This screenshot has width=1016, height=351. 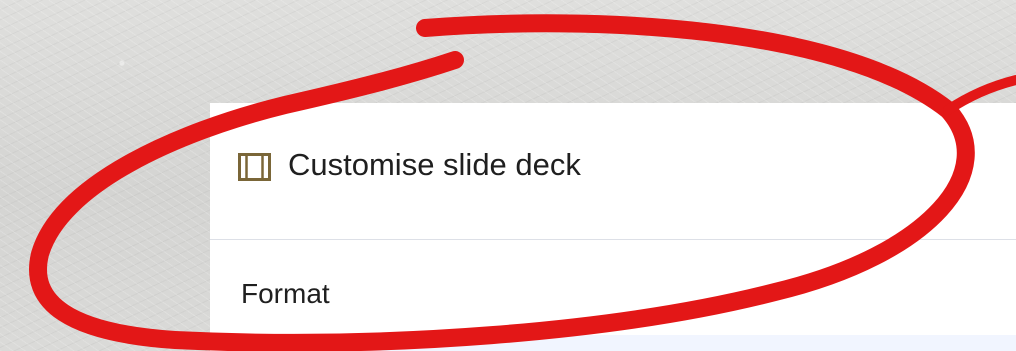 What do you see at coordinates (667, 343) in the screenshot?
I see `format-option-strip` at bounding box center [667, 343].